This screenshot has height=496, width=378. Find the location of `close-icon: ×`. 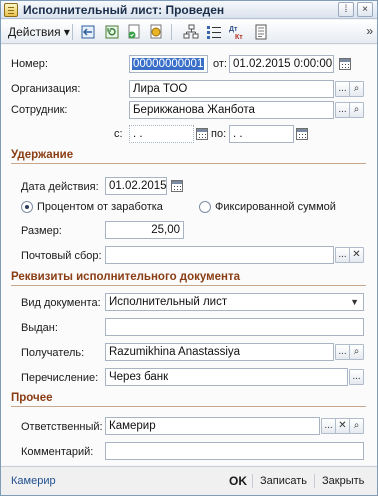

close-icon: × is located at coordinates (365, 9).